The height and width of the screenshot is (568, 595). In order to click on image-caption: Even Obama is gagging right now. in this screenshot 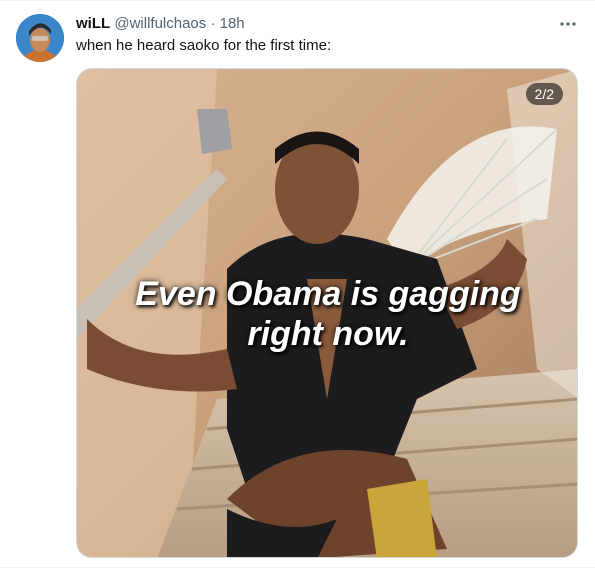, I will do `click(327, 314)`.